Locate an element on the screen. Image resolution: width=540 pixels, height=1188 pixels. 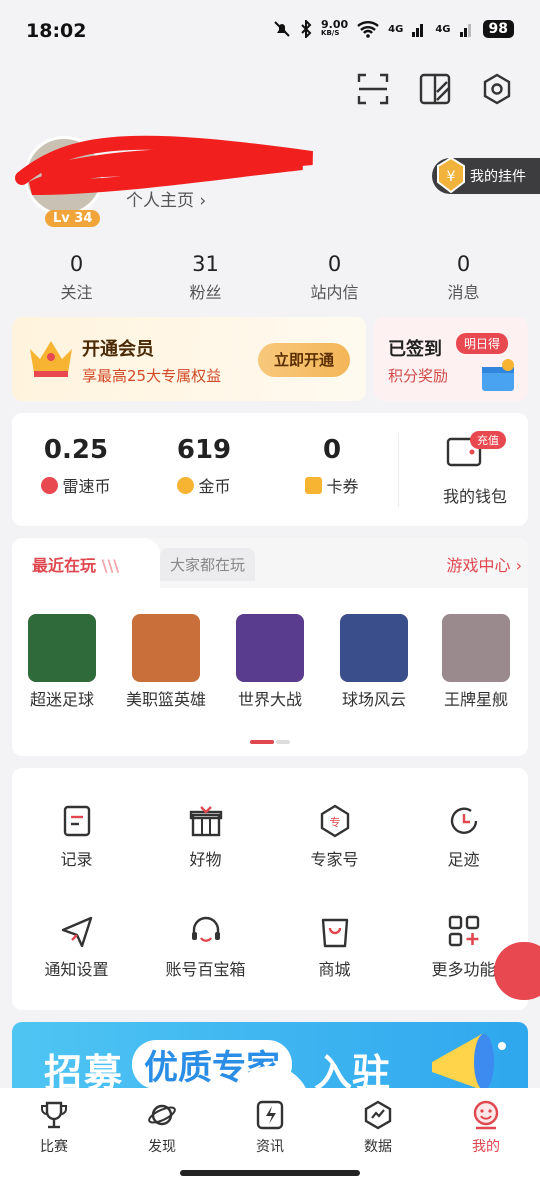
wallet-card: 0.25 雷速币 619 金币 0 卡券 充值 我的钱包 is located at coordinates (270, 469).